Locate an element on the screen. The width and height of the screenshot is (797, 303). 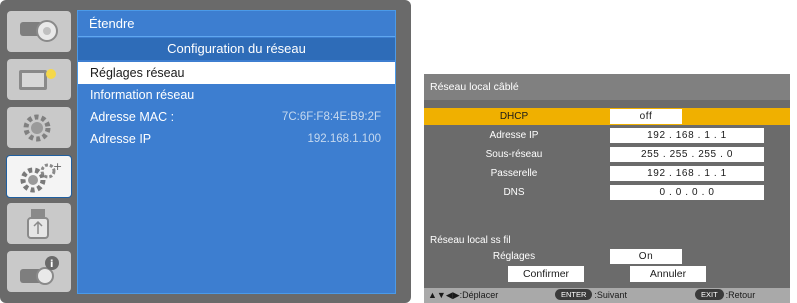
arrow-keys-icon: ▲▼◀▶ is located at coordinates (444, 295).